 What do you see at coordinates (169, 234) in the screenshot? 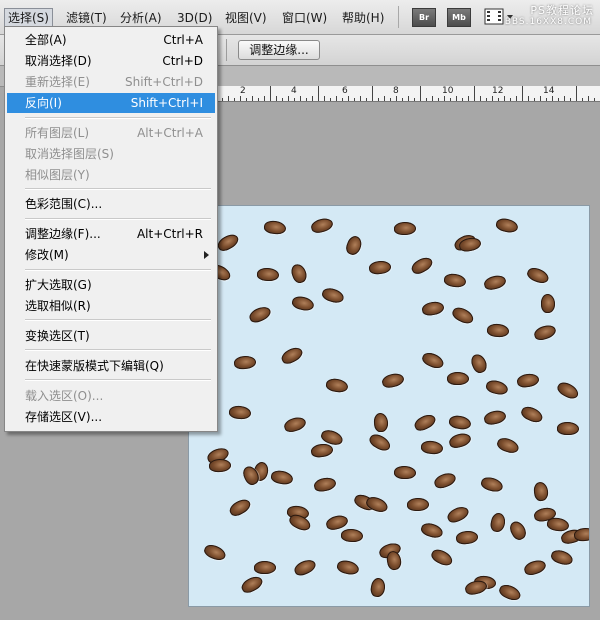
I see `menu-item-shortcut: Alt+Ctrl+R` at bounding box center [169, 234].